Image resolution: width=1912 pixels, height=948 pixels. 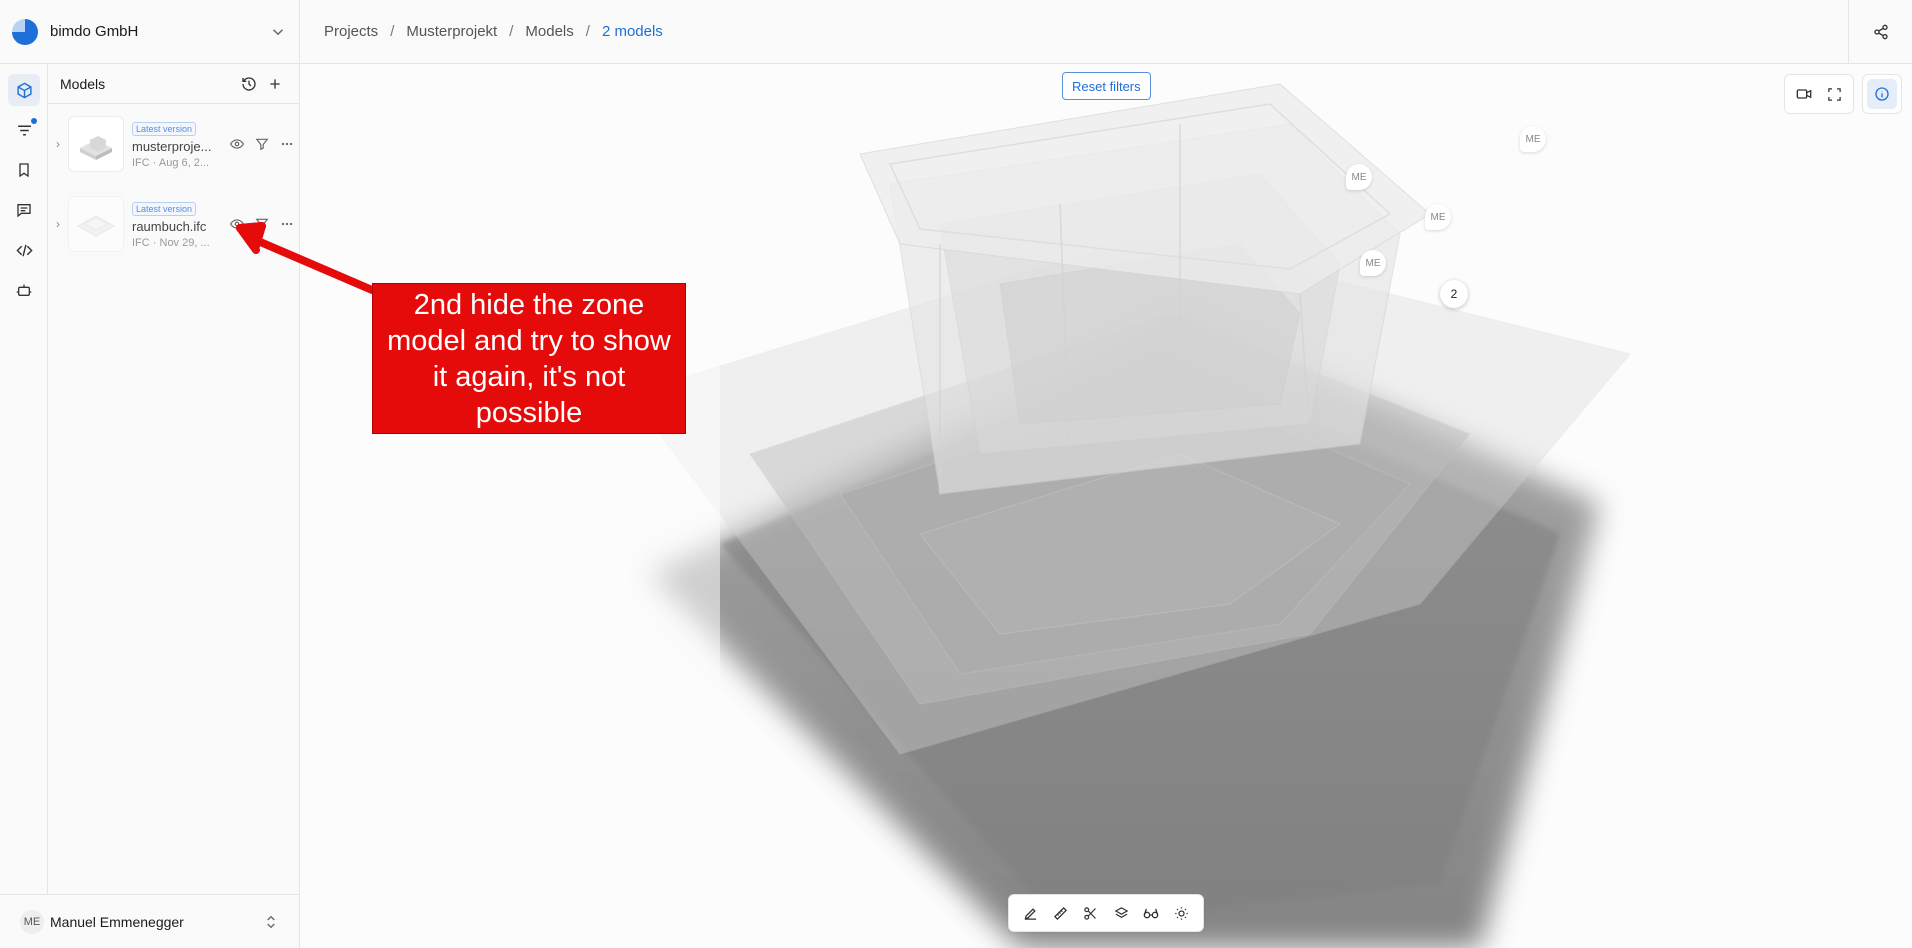 I want to click on rail-bot-button, so click(x=24, y=290).